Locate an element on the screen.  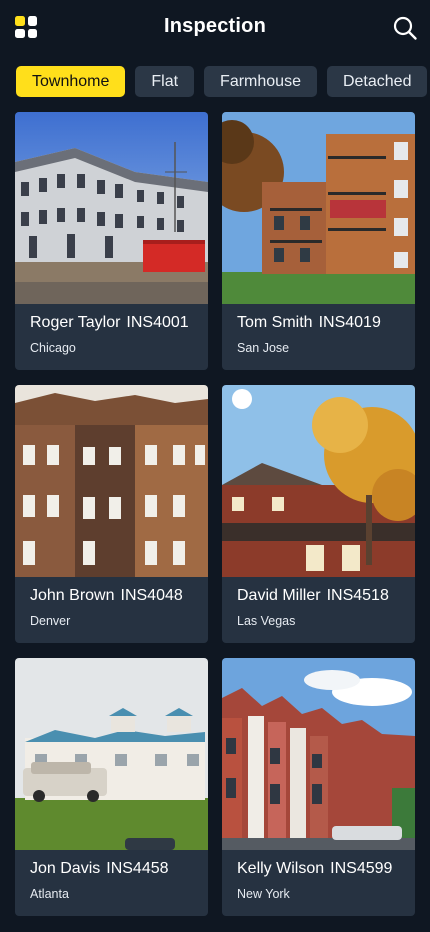
inspection-card: Jon Davis INS4458 Atlanta is located at coordinates (111, 787).